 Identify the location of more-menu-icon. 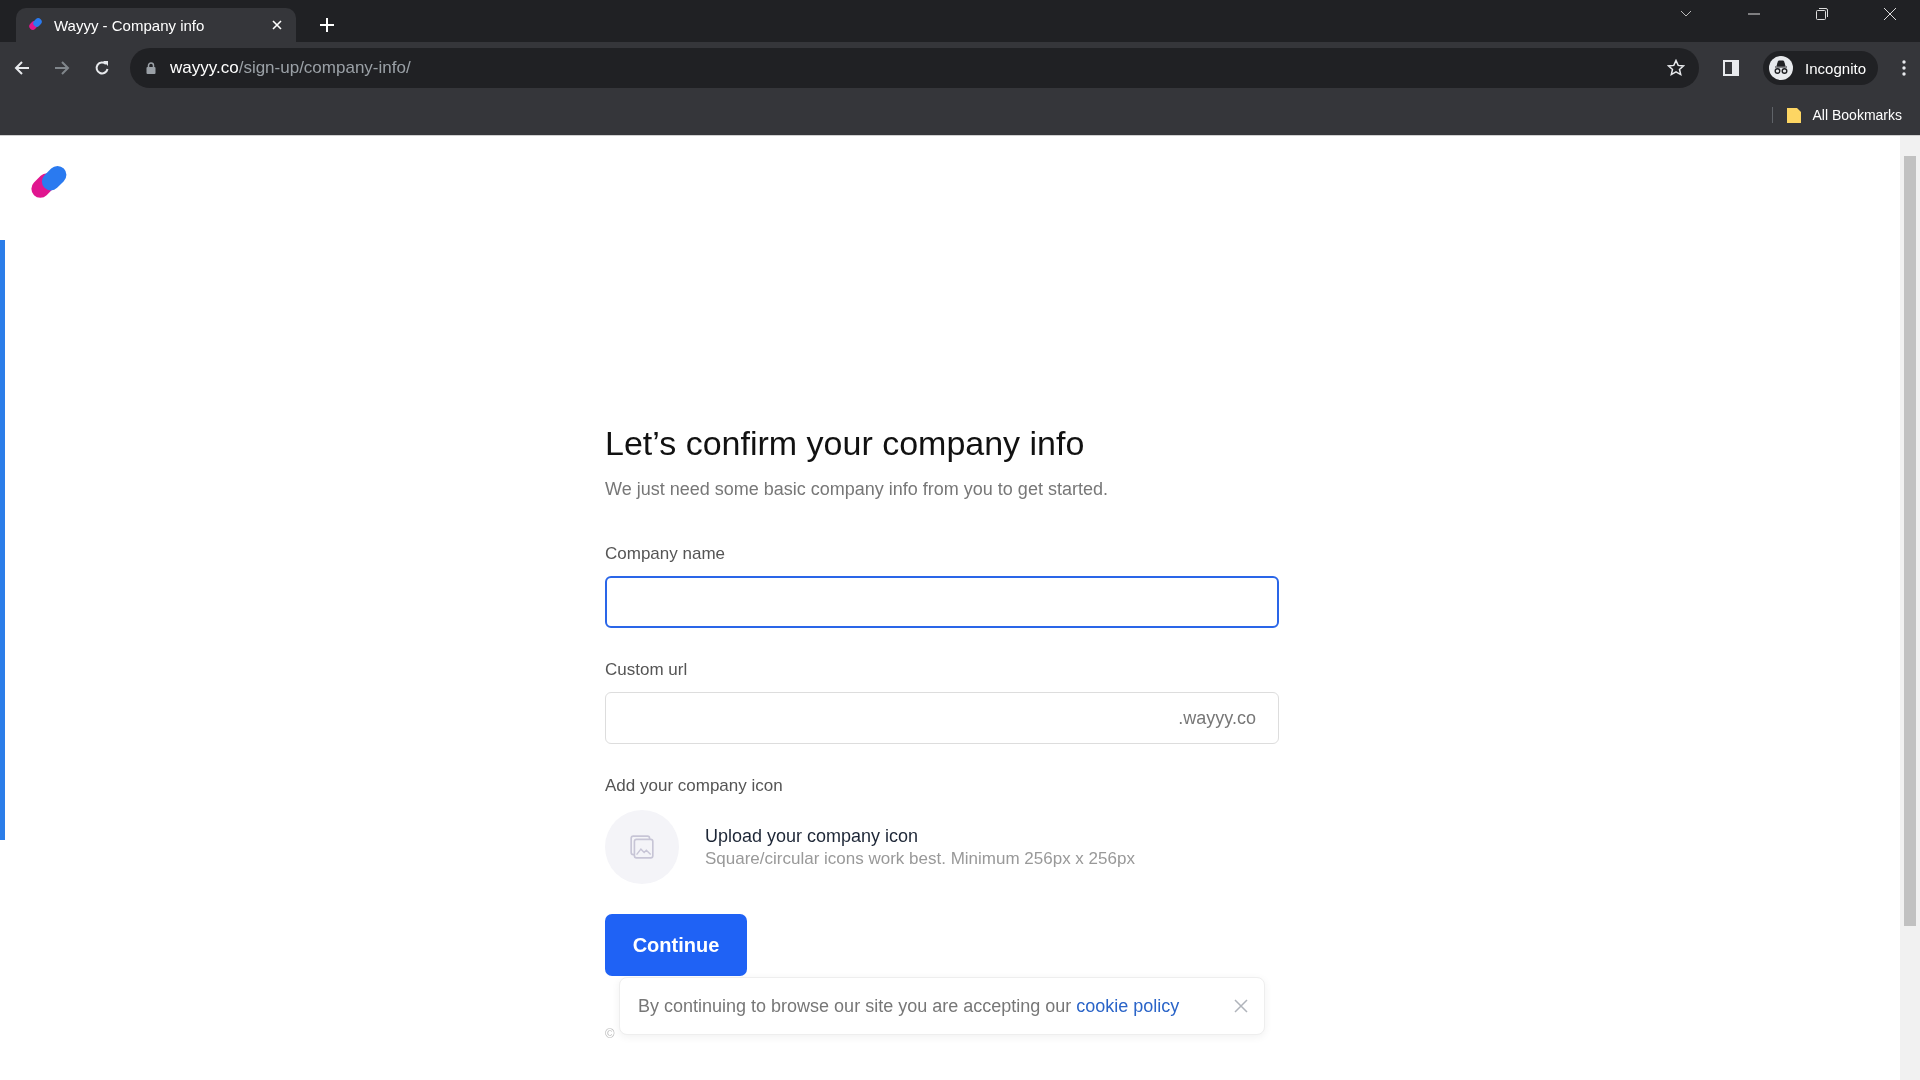
(1904, 68).